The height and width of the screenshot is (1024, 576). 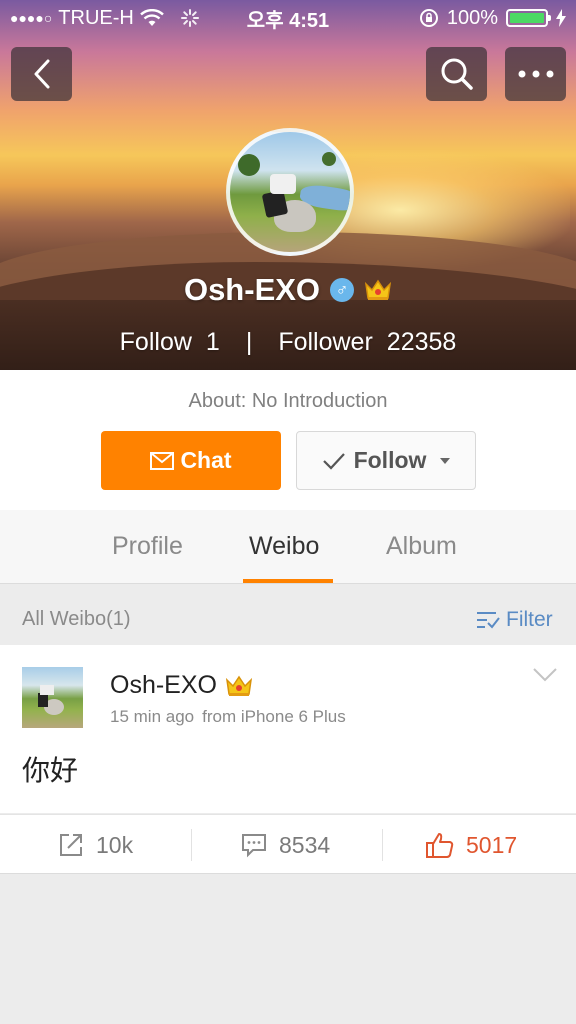 I want to click on active-tab-indicator, so click(x=288, y=581).